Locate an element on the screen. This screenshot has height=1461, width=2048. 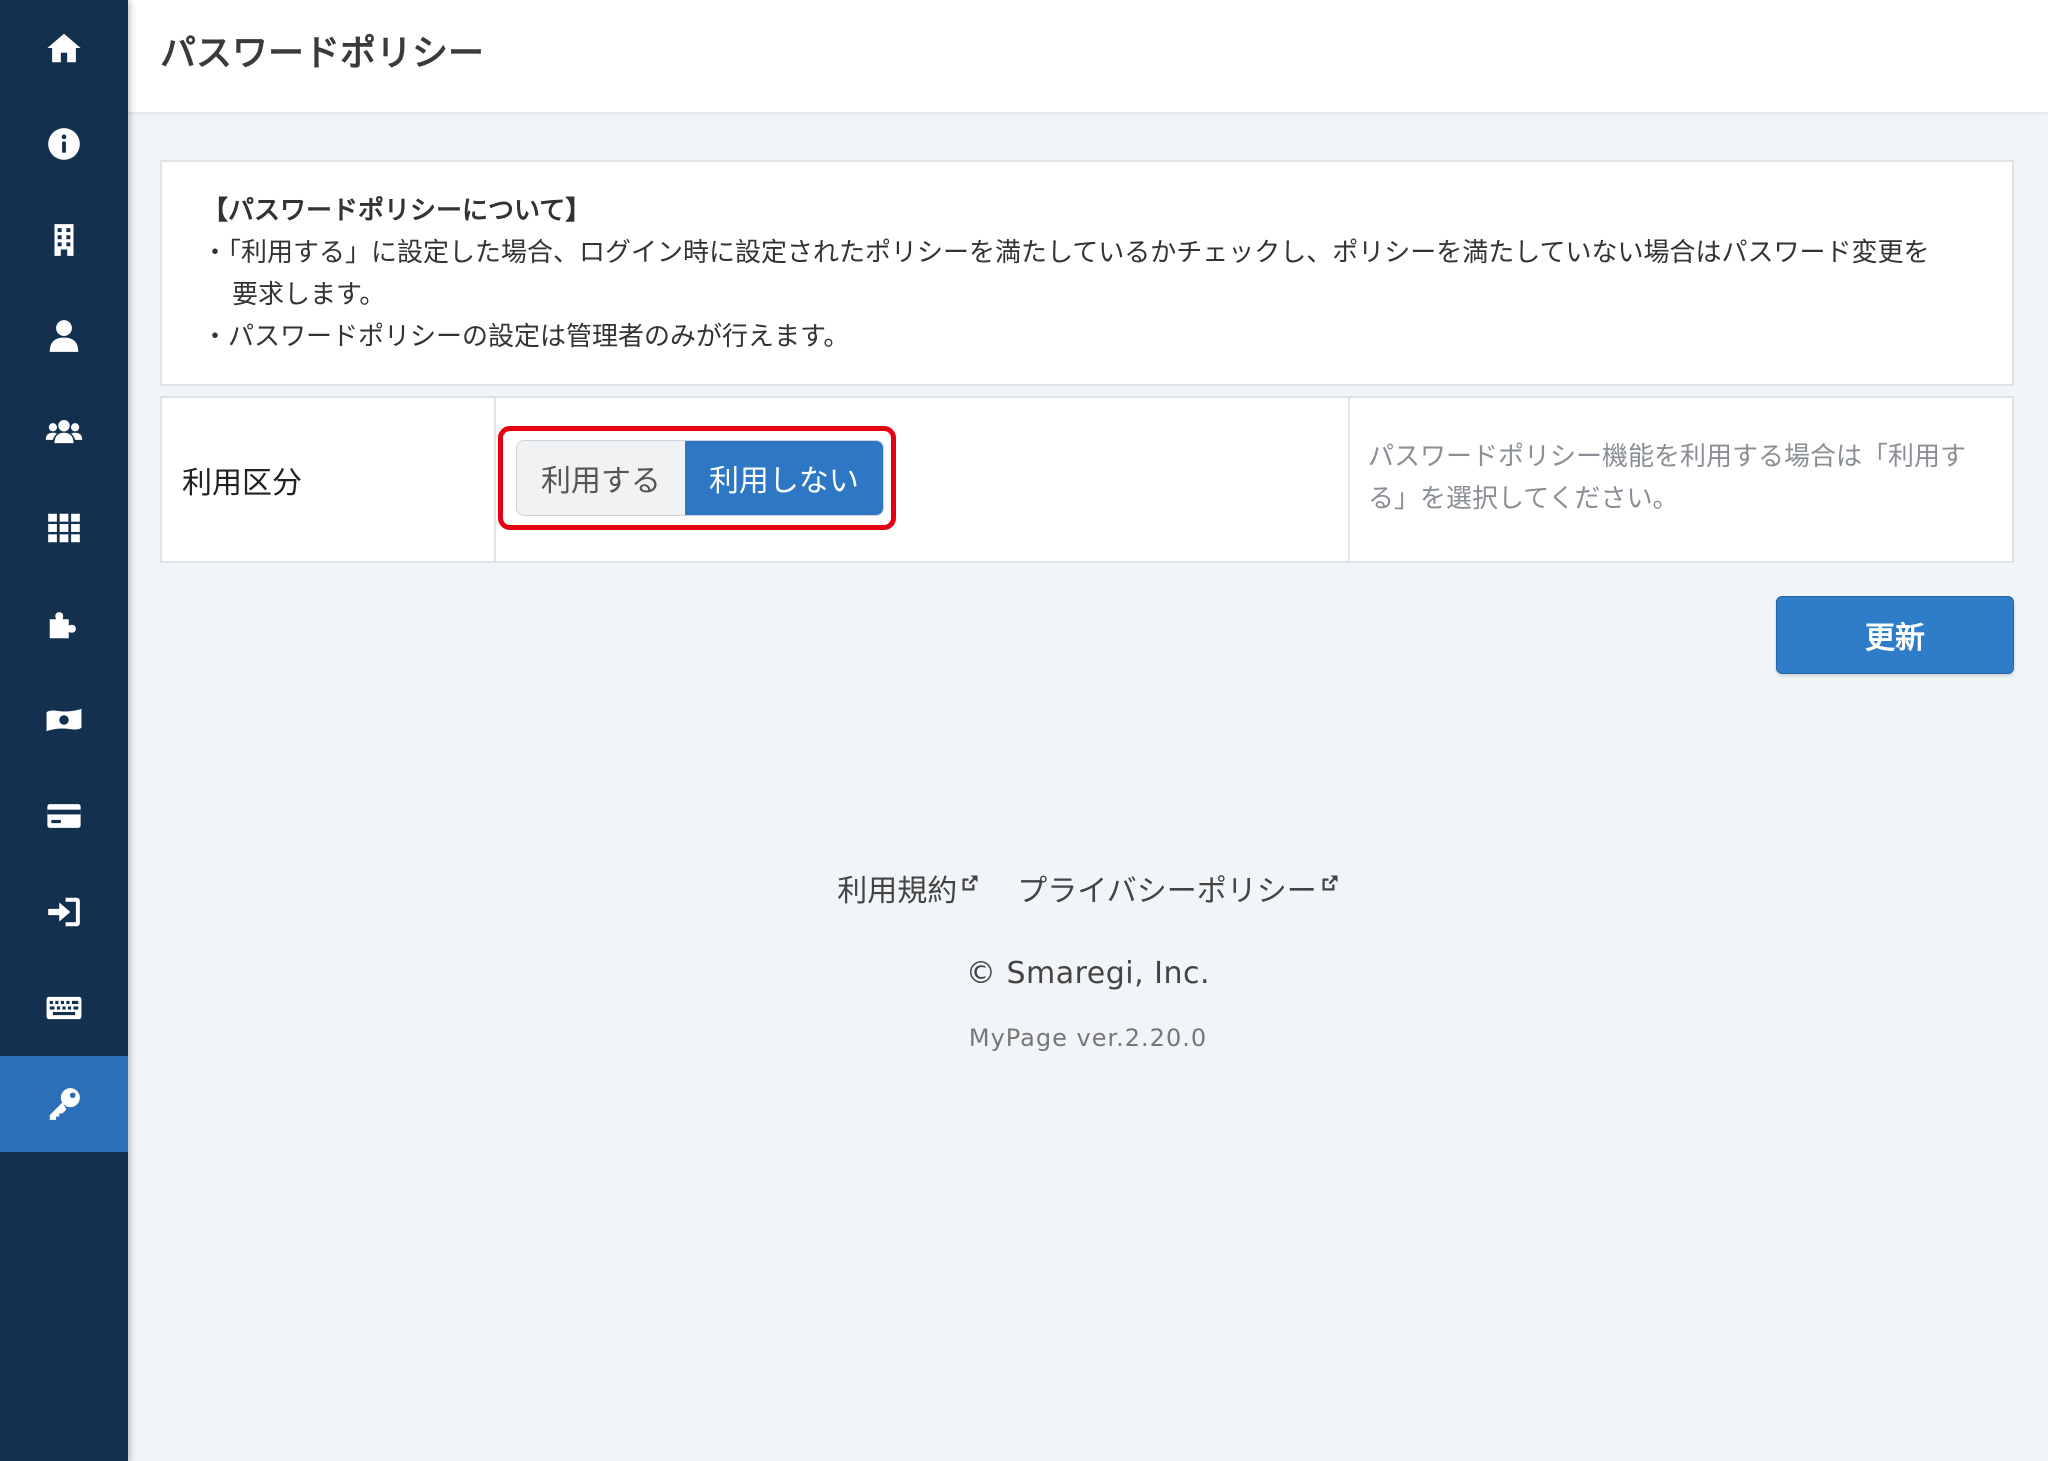
usage-label: 利用区分 is located at coordinates (242, 483).